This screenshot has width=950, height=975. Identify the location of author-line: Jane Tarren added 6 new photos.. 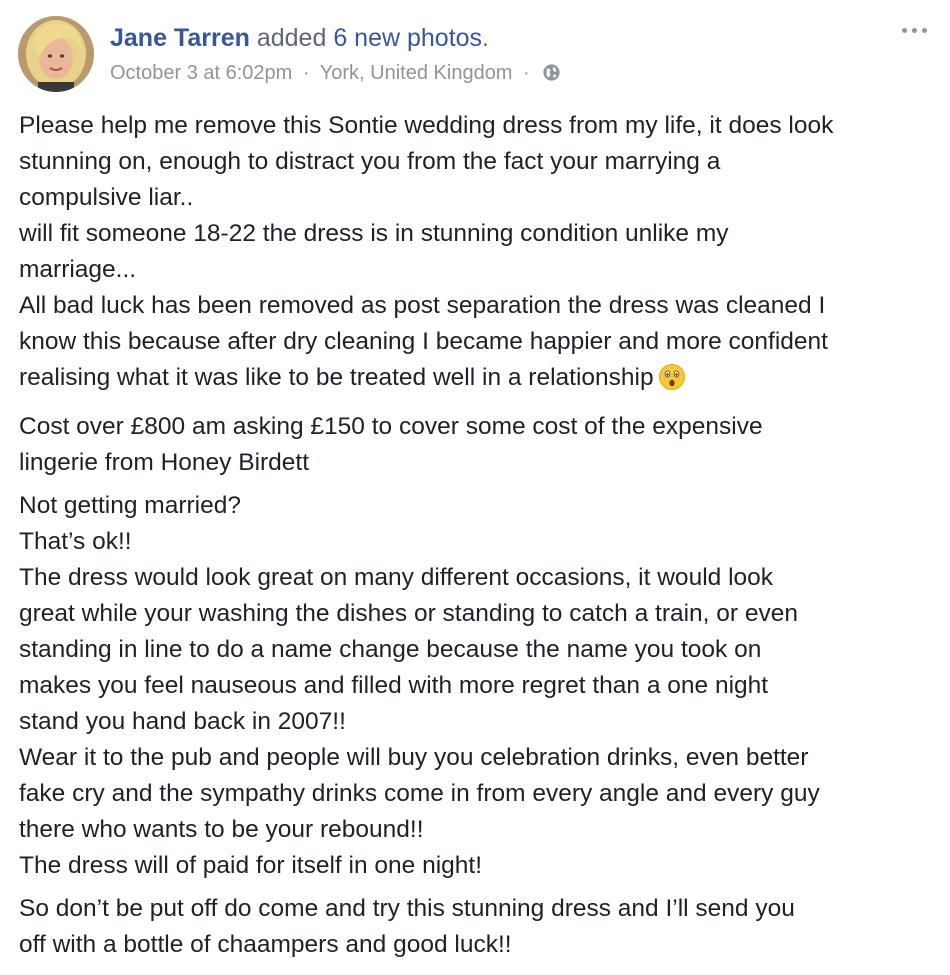
(299, 38).